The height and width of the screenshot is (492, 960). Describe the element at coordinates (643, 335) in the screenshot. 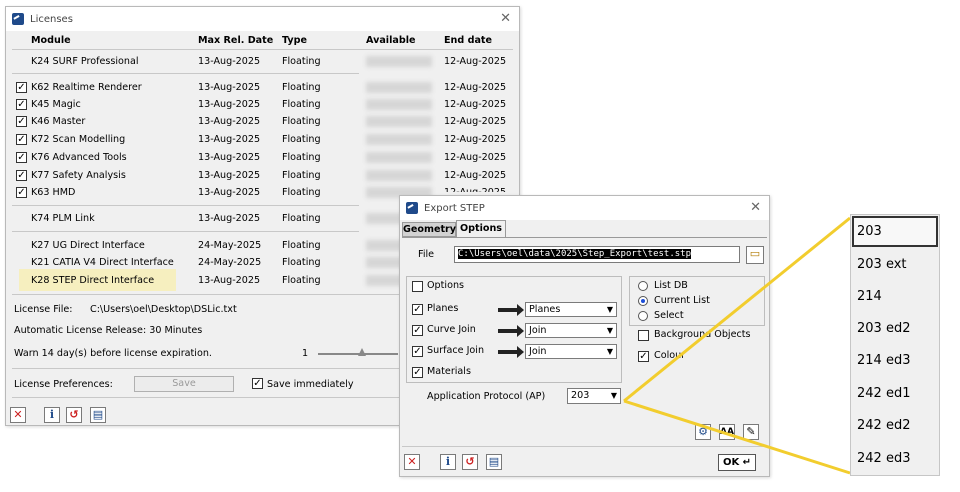

I see `background-objects-checkbox` at that location.